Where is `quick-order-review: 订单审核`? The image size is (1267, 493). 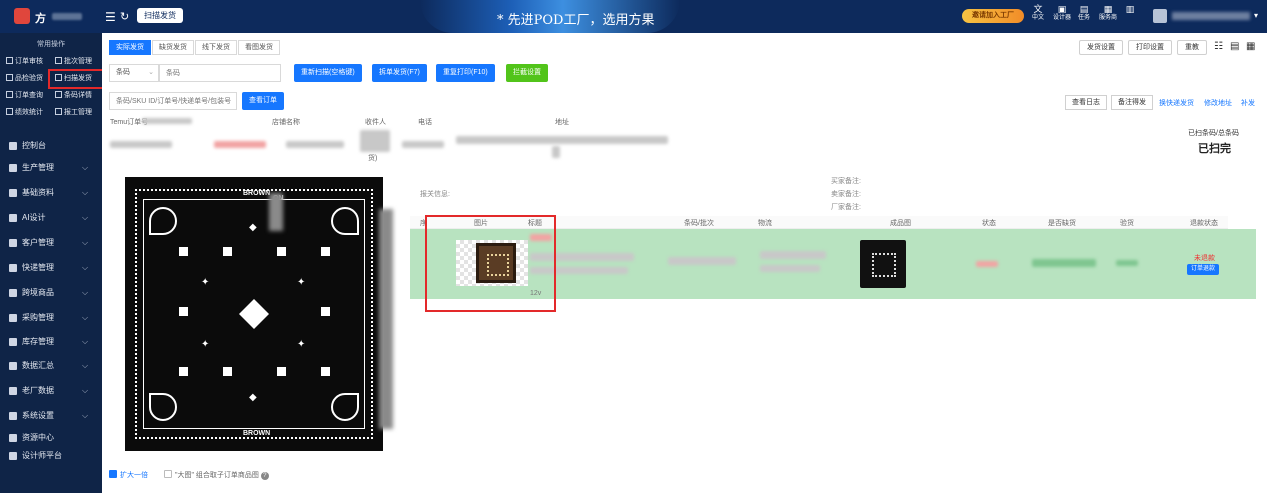 quick-order-review: 订单审核 is located at coordinates (24, 61).